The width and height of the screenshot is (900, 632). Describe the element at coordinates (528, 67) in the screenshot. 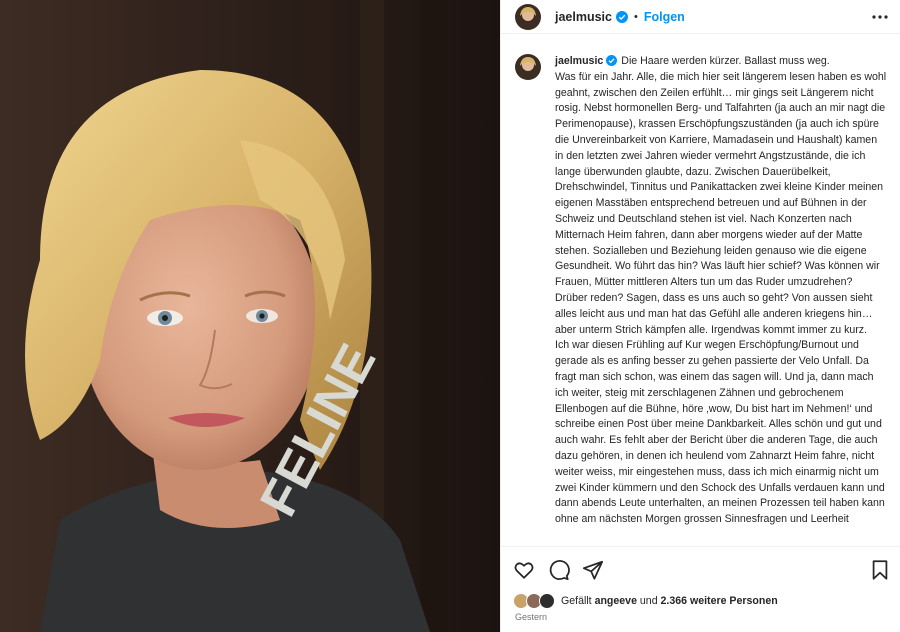

I see `caption-avatar` at that location.